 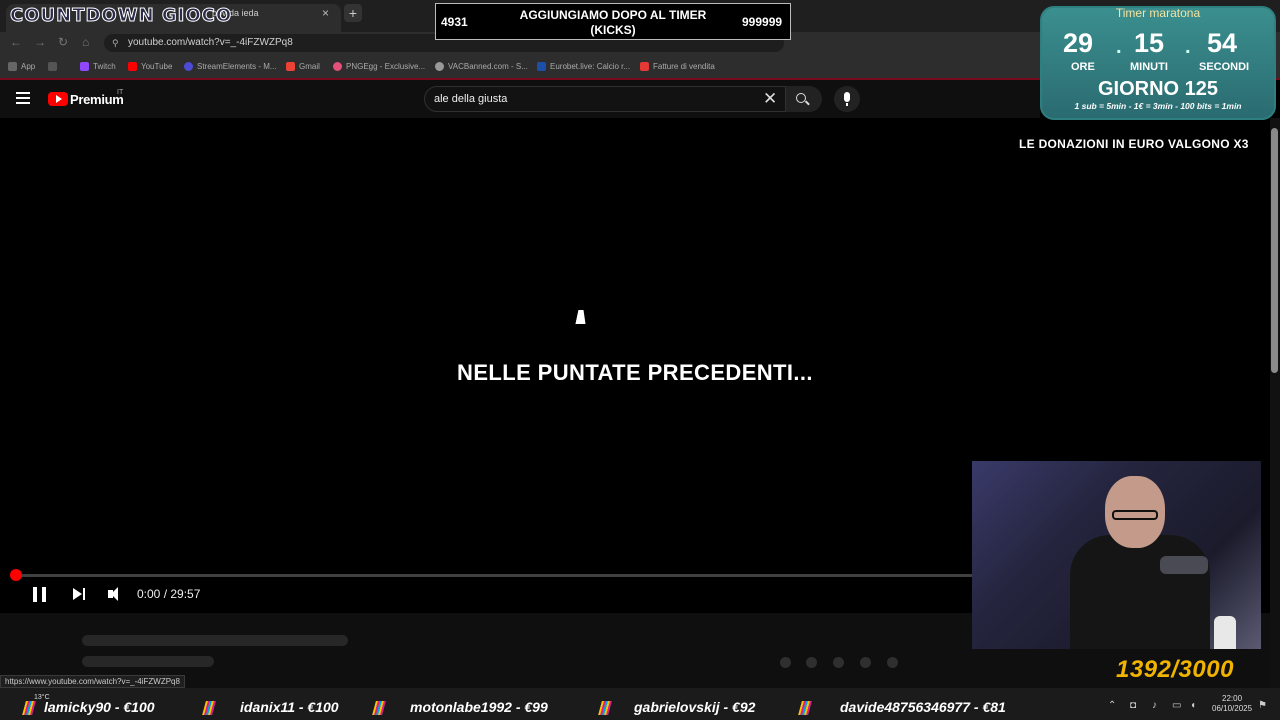 I want to click on progress-scrubber, so click(x=16, y=575).